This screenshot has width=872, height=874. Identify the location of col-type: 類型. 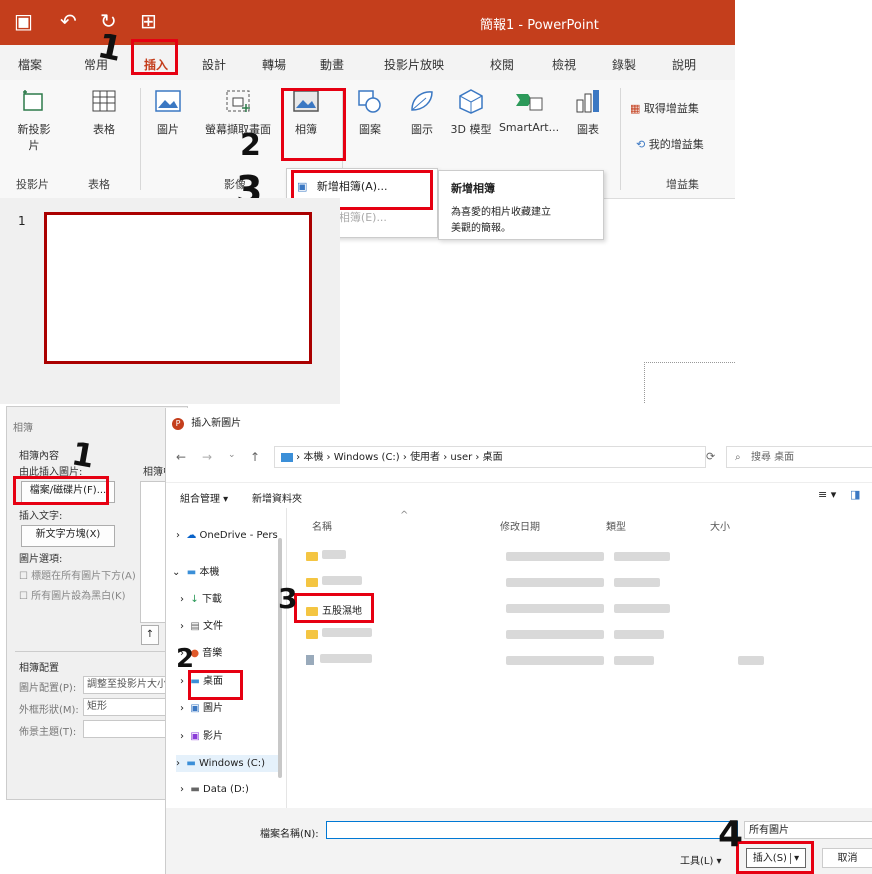
(616, 525).